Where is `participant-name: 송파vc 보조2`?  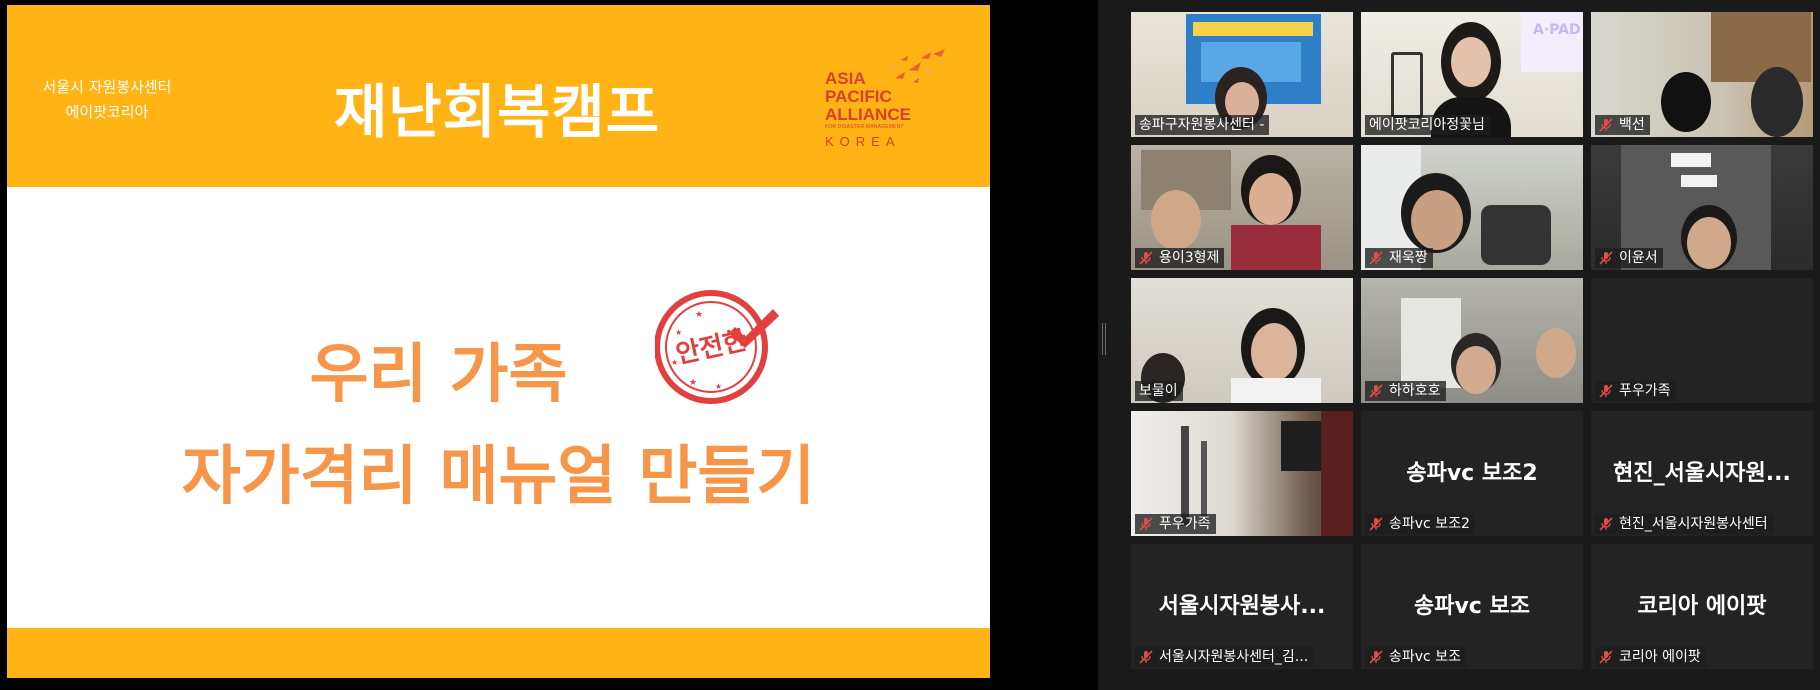 participant-name: 송파vc 보조2 is located at coordinates (1429, 524).